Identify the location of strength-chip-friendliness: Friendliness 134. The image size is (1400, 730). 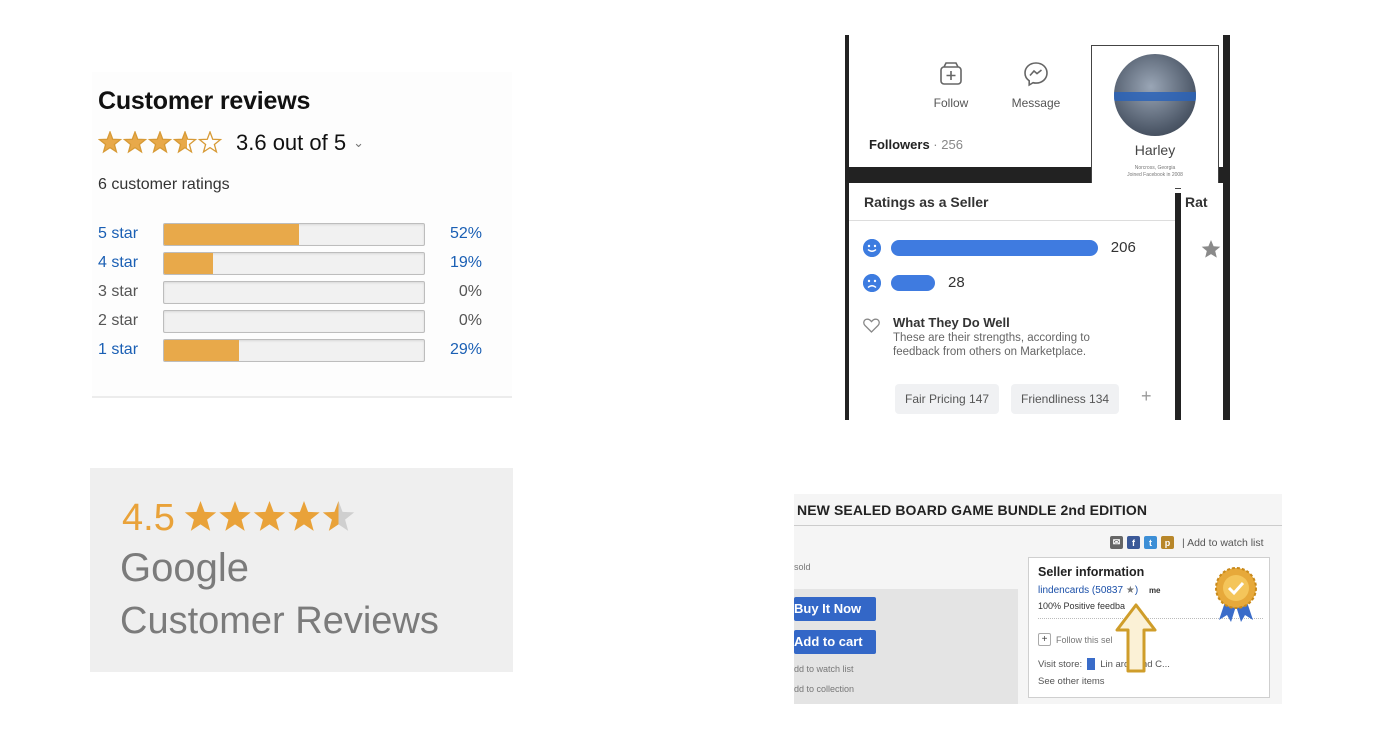
(1065, 399).